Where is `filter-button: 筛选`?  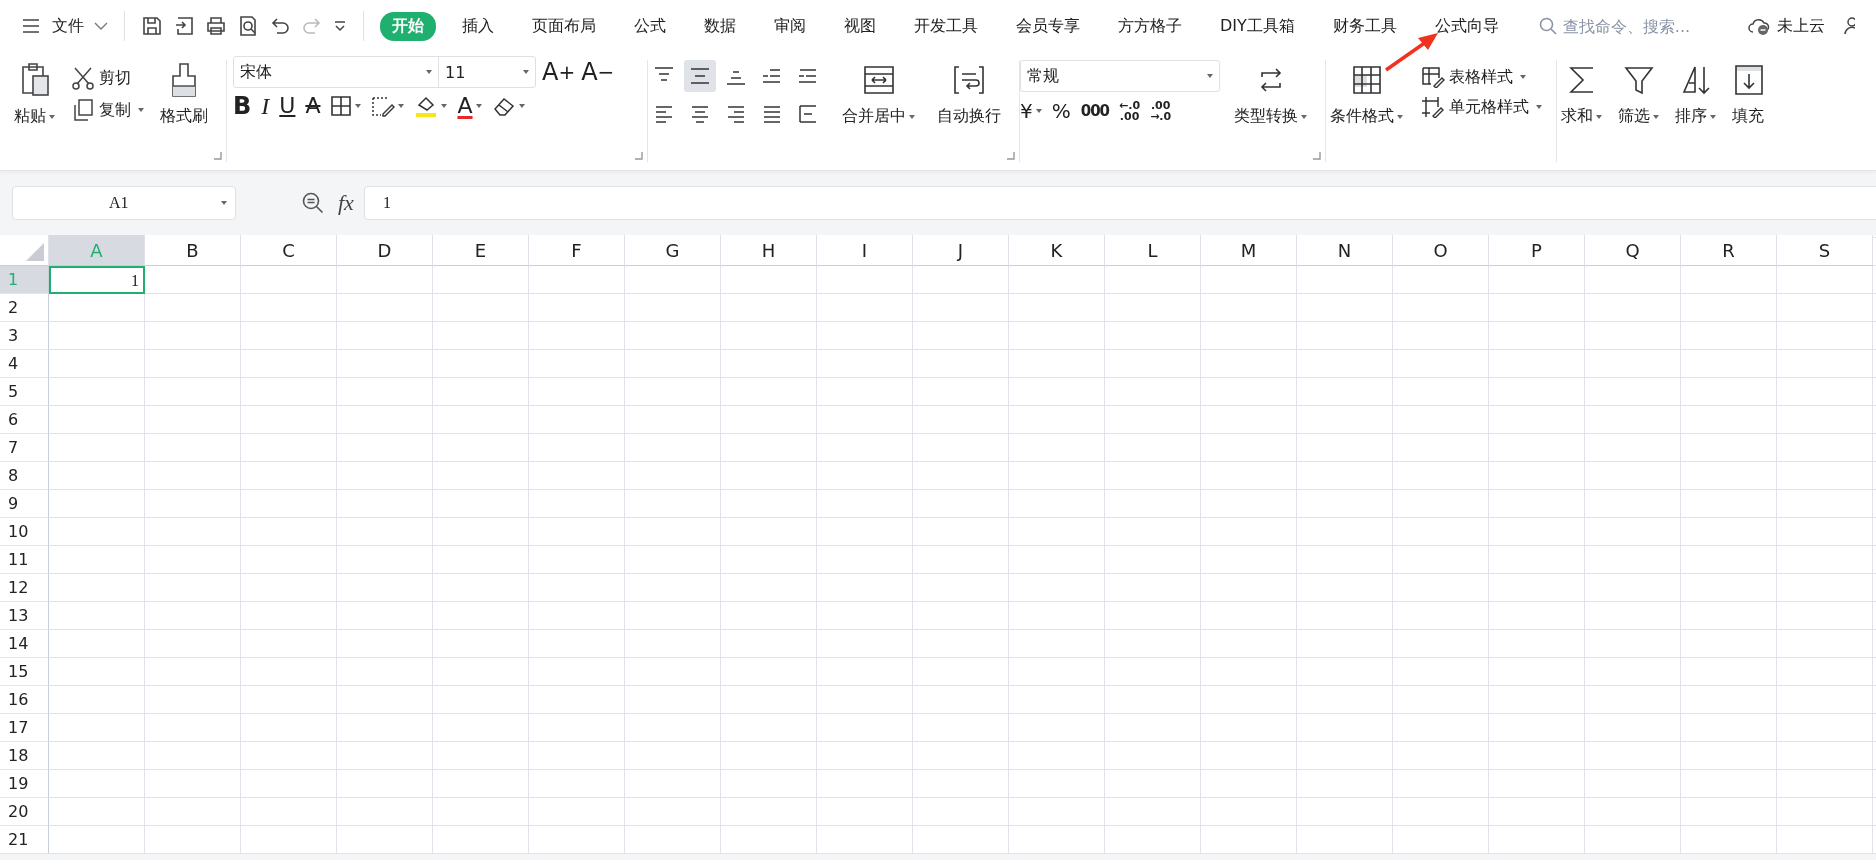 filter-button: 筛选 is located at coordinates (1638, 94).